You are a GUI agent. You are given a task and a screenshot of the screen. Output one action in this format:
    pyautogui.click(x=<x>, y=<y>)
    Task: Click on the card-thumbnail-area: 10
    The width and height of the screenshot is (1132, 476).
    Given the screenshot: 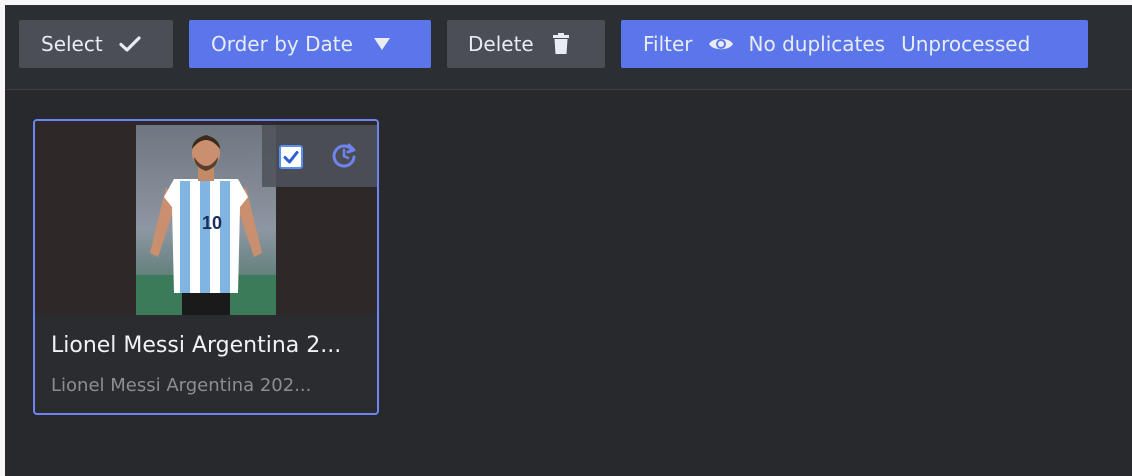 What is the action you would take?
    pyautogui.click(x=206, y=218)
    